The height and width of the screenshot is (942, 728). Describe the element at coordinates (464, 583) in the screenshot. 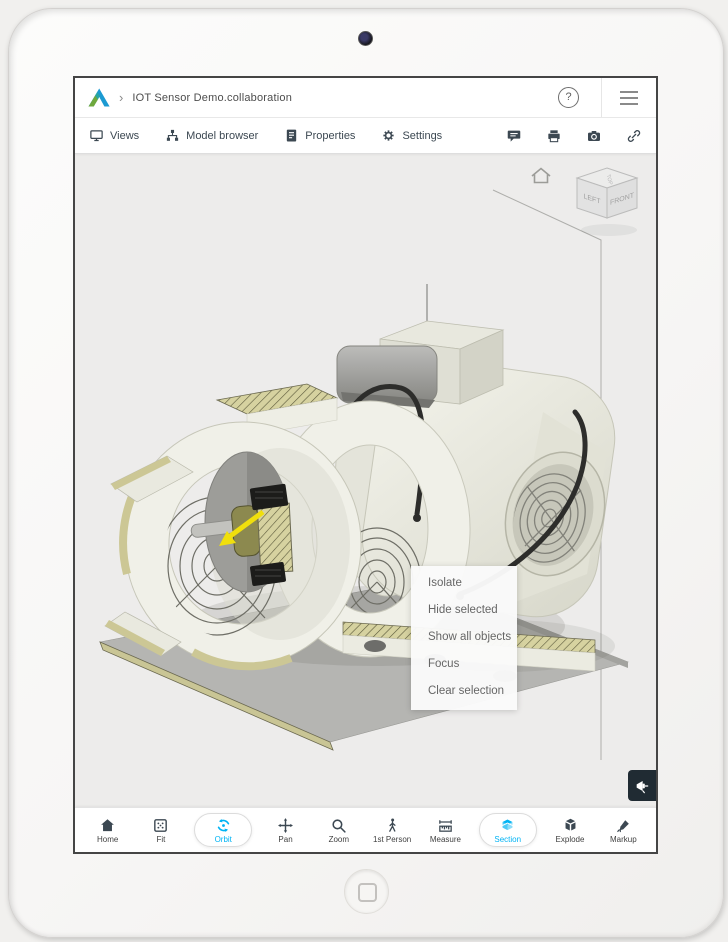

I see `context-menu-item-isolate: Isolate` at that location.